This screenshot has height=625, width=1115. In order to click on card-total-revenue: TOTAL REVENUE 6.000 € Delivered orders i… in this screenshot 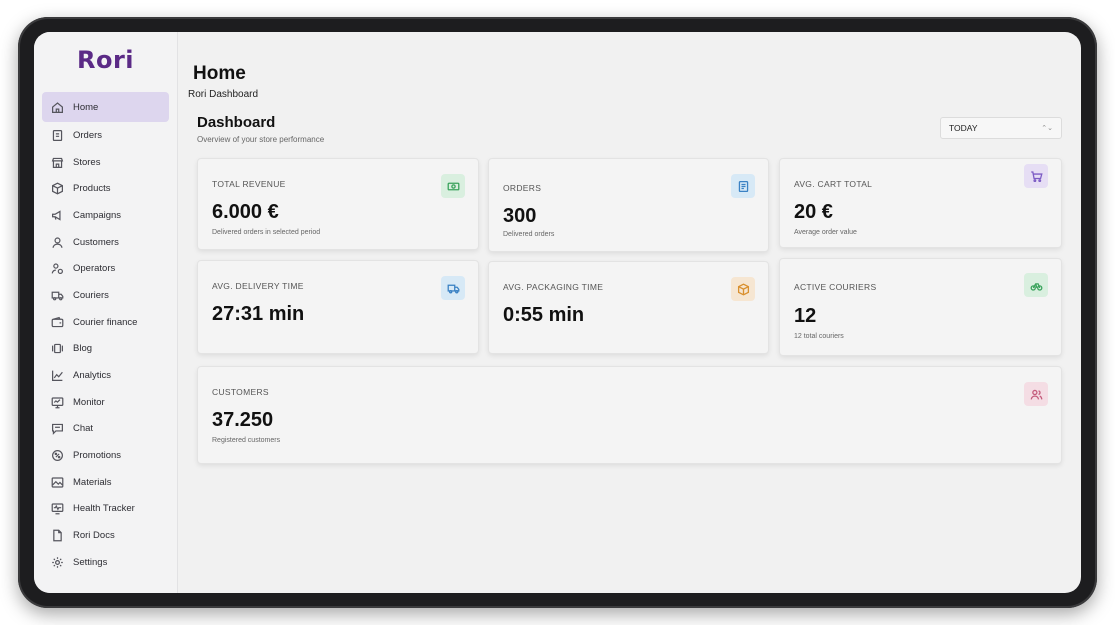, I will do `click(338, 204)`.